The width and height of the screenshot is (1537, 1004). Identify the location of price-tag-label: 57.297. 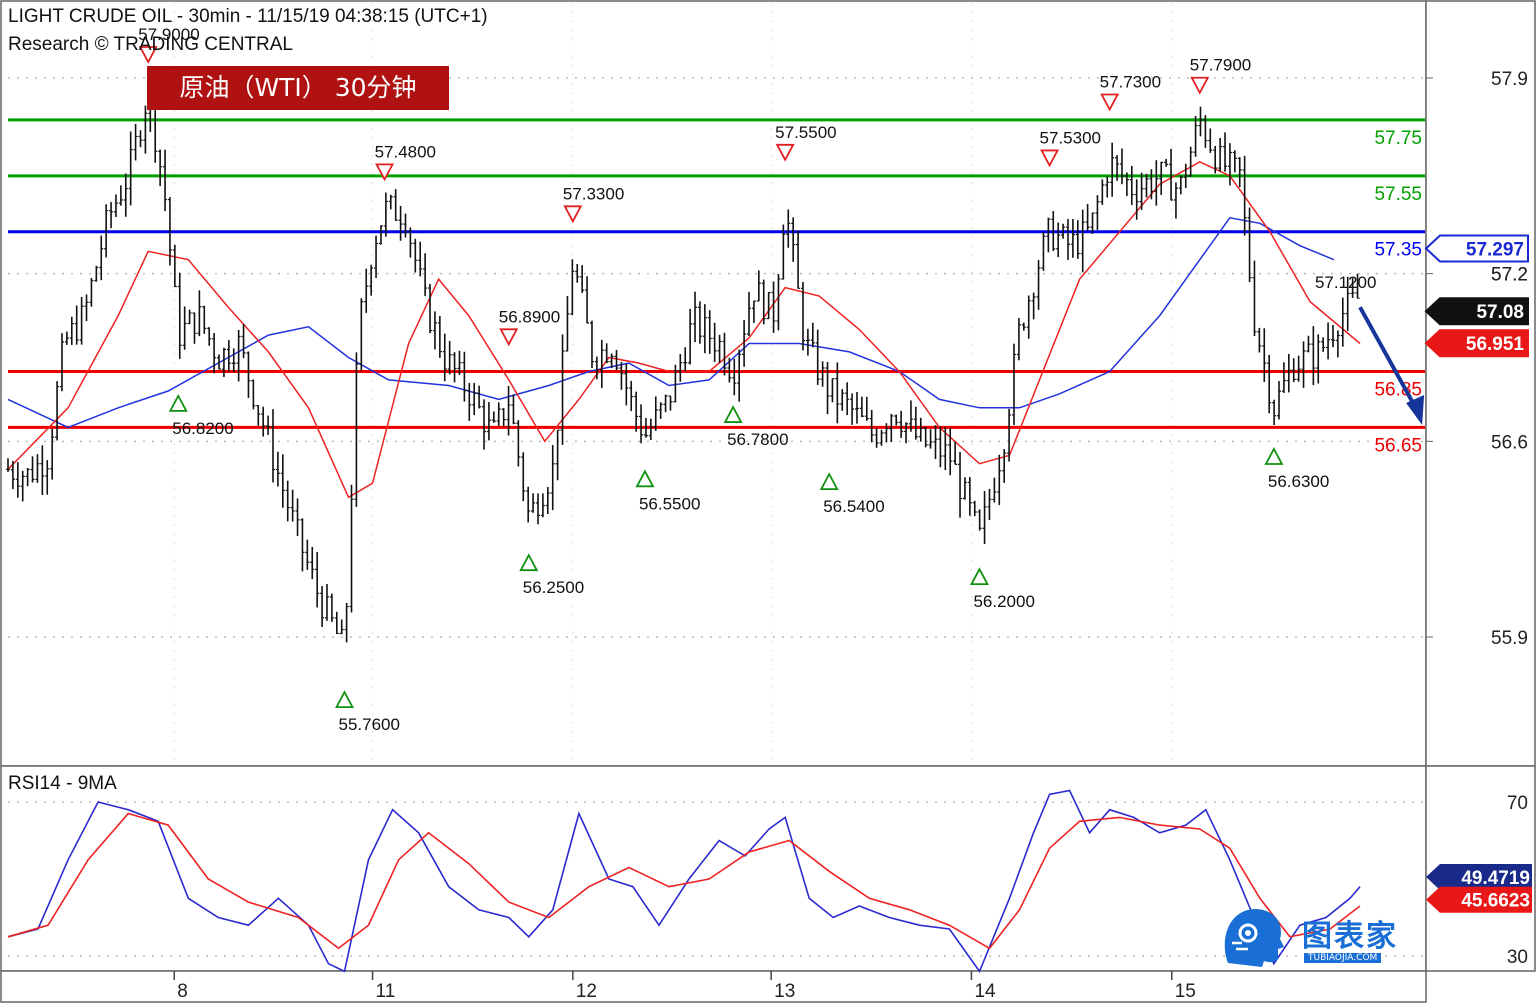
(1495, 250).